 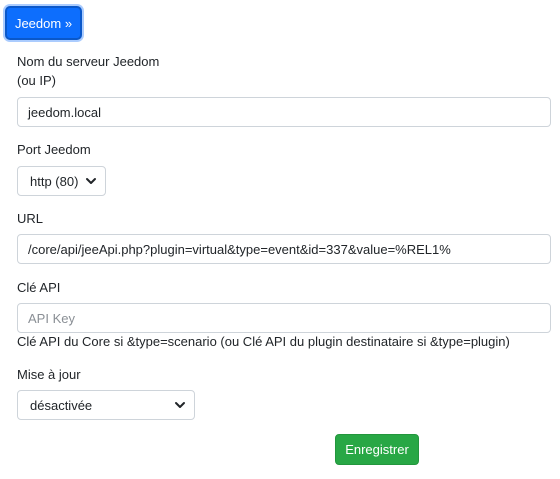 What do you see at coordinates (117, 71) in the screenshot?
I see `server-label: Nom du serveur Jeedom (ou IP)` at bounding box center [117, 71].